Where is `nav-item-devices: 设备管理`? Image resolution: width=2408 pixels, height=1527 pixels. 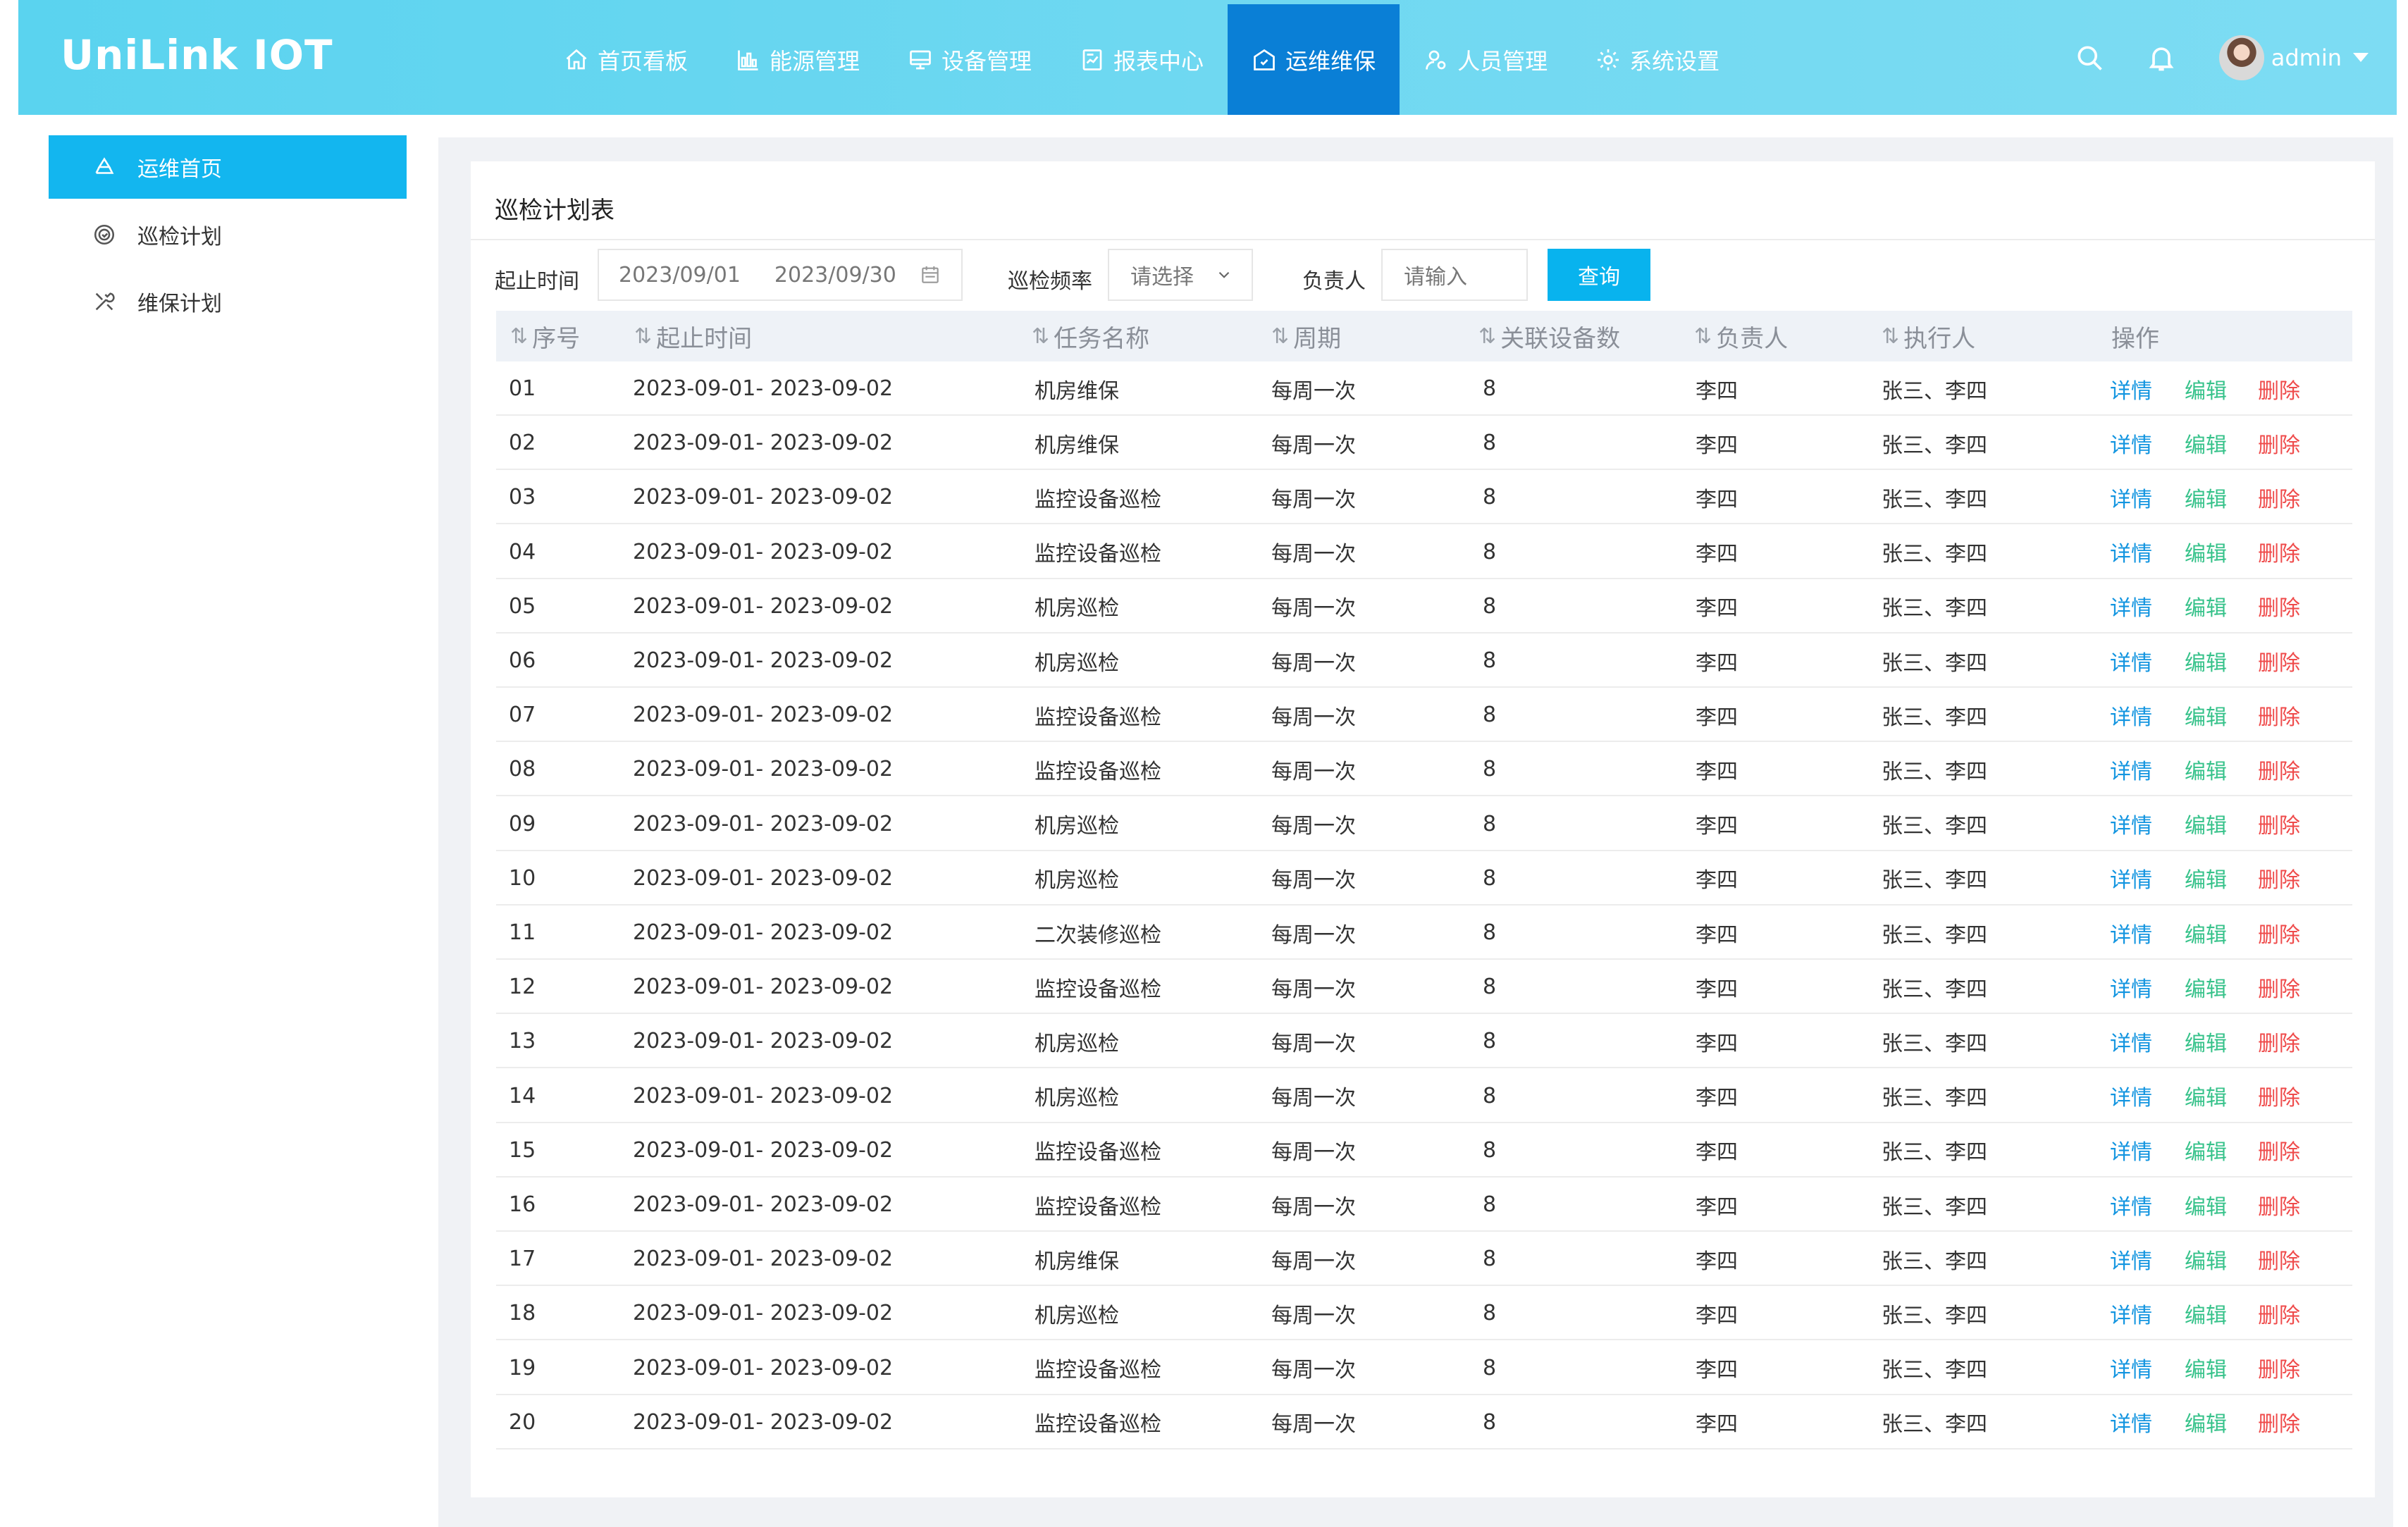 nav-item-devices: 设备管理 is located at coordinates (970, 59).